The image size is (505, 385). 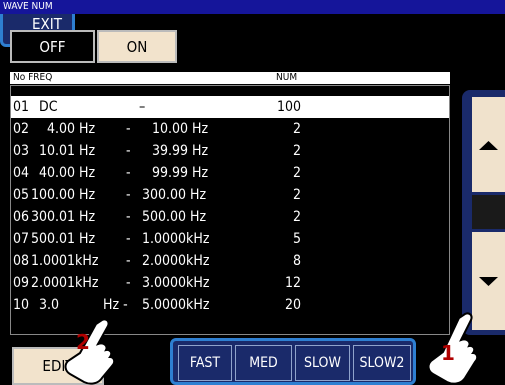 I want to click on row-freq: 3.0, so click(x=49, y=305).